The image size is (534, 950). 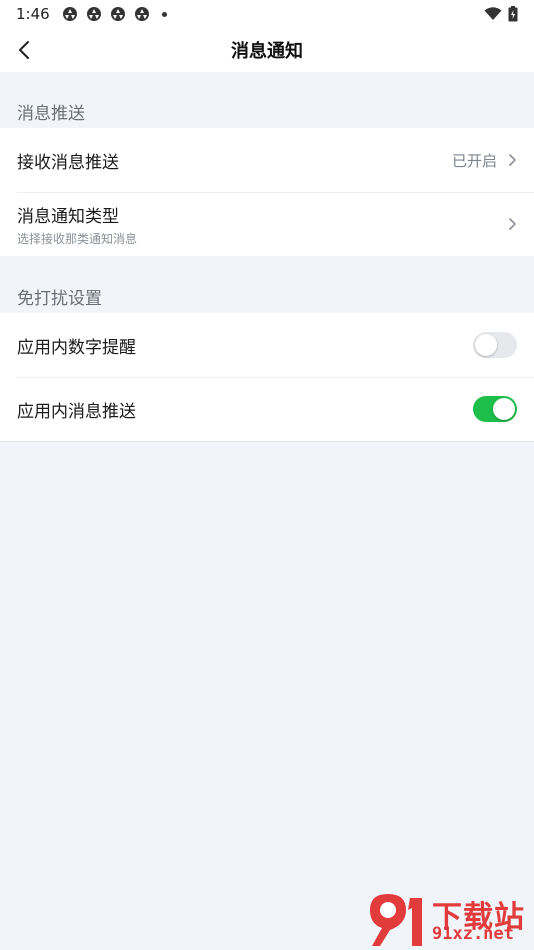 What do you see at coordinates (267, 14) in the screenshot?
I see `status-bar: 1:46` at bounding box center [267, 14].